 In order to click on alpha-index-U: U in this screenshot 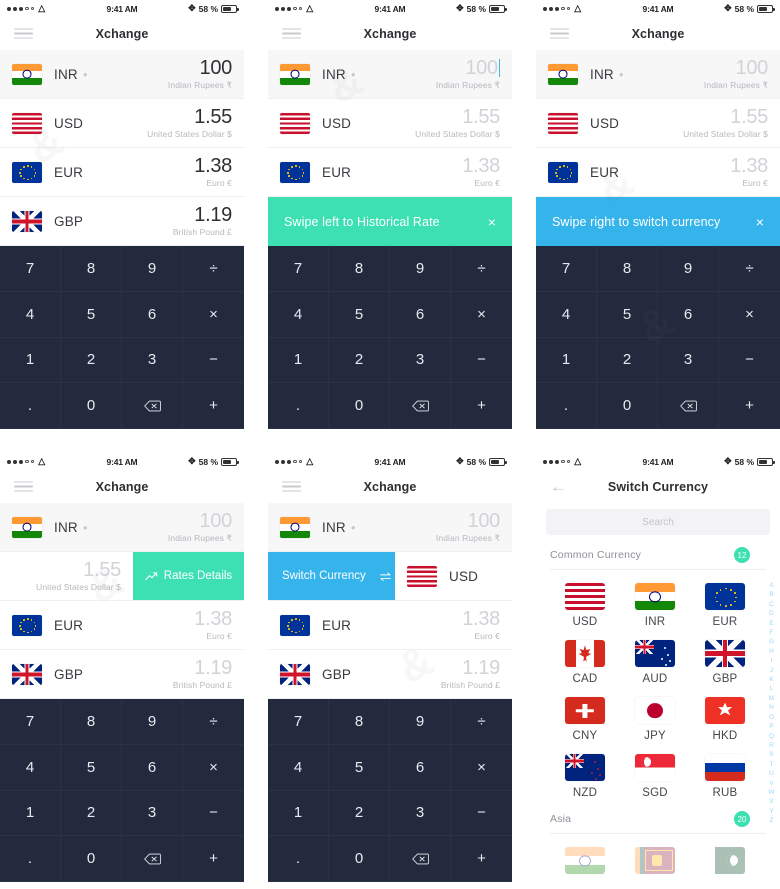, I will do `click(771, 773)`.